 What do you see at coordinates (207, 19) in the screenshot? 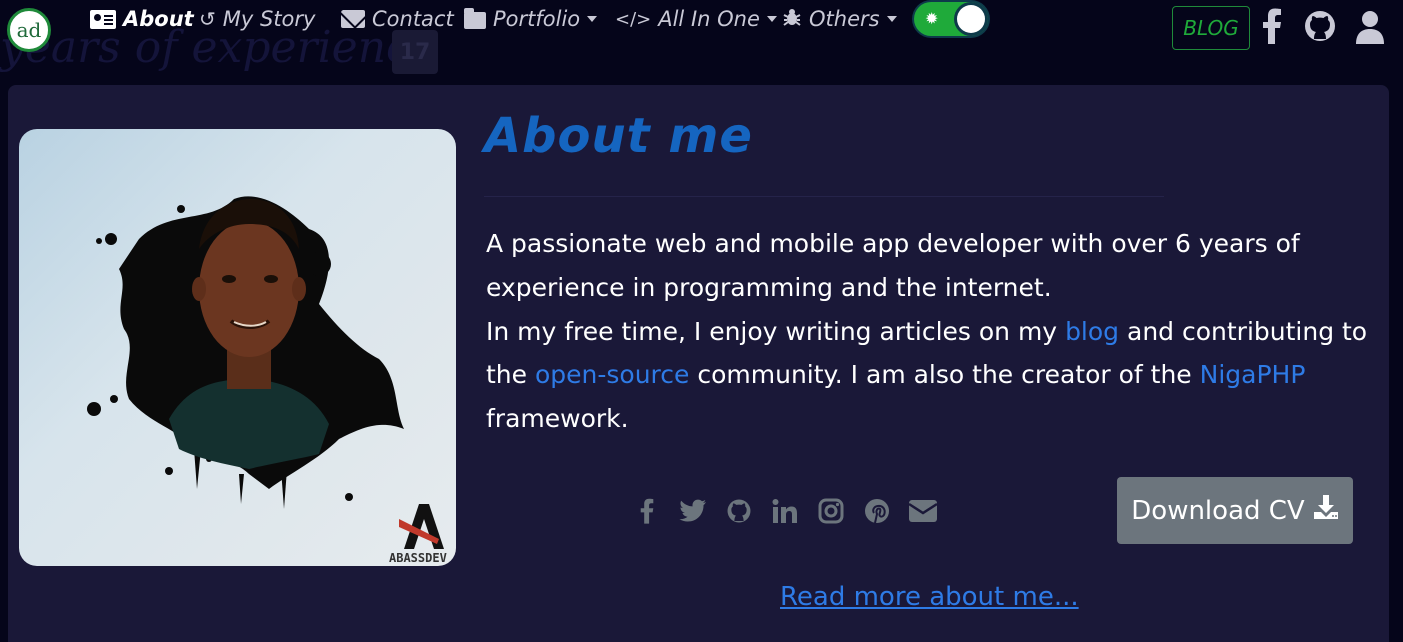
I see `history-icon: ↺` at bounding box center [207, 19].